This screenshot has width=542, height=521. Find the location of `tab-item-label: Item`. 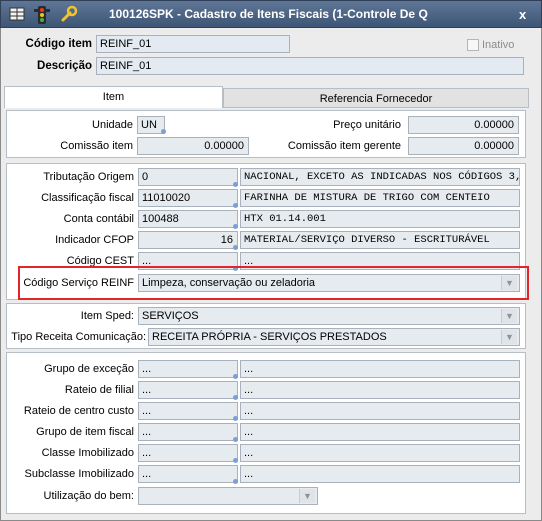

tab-item-label: Item is located at coordinates (113, 97).